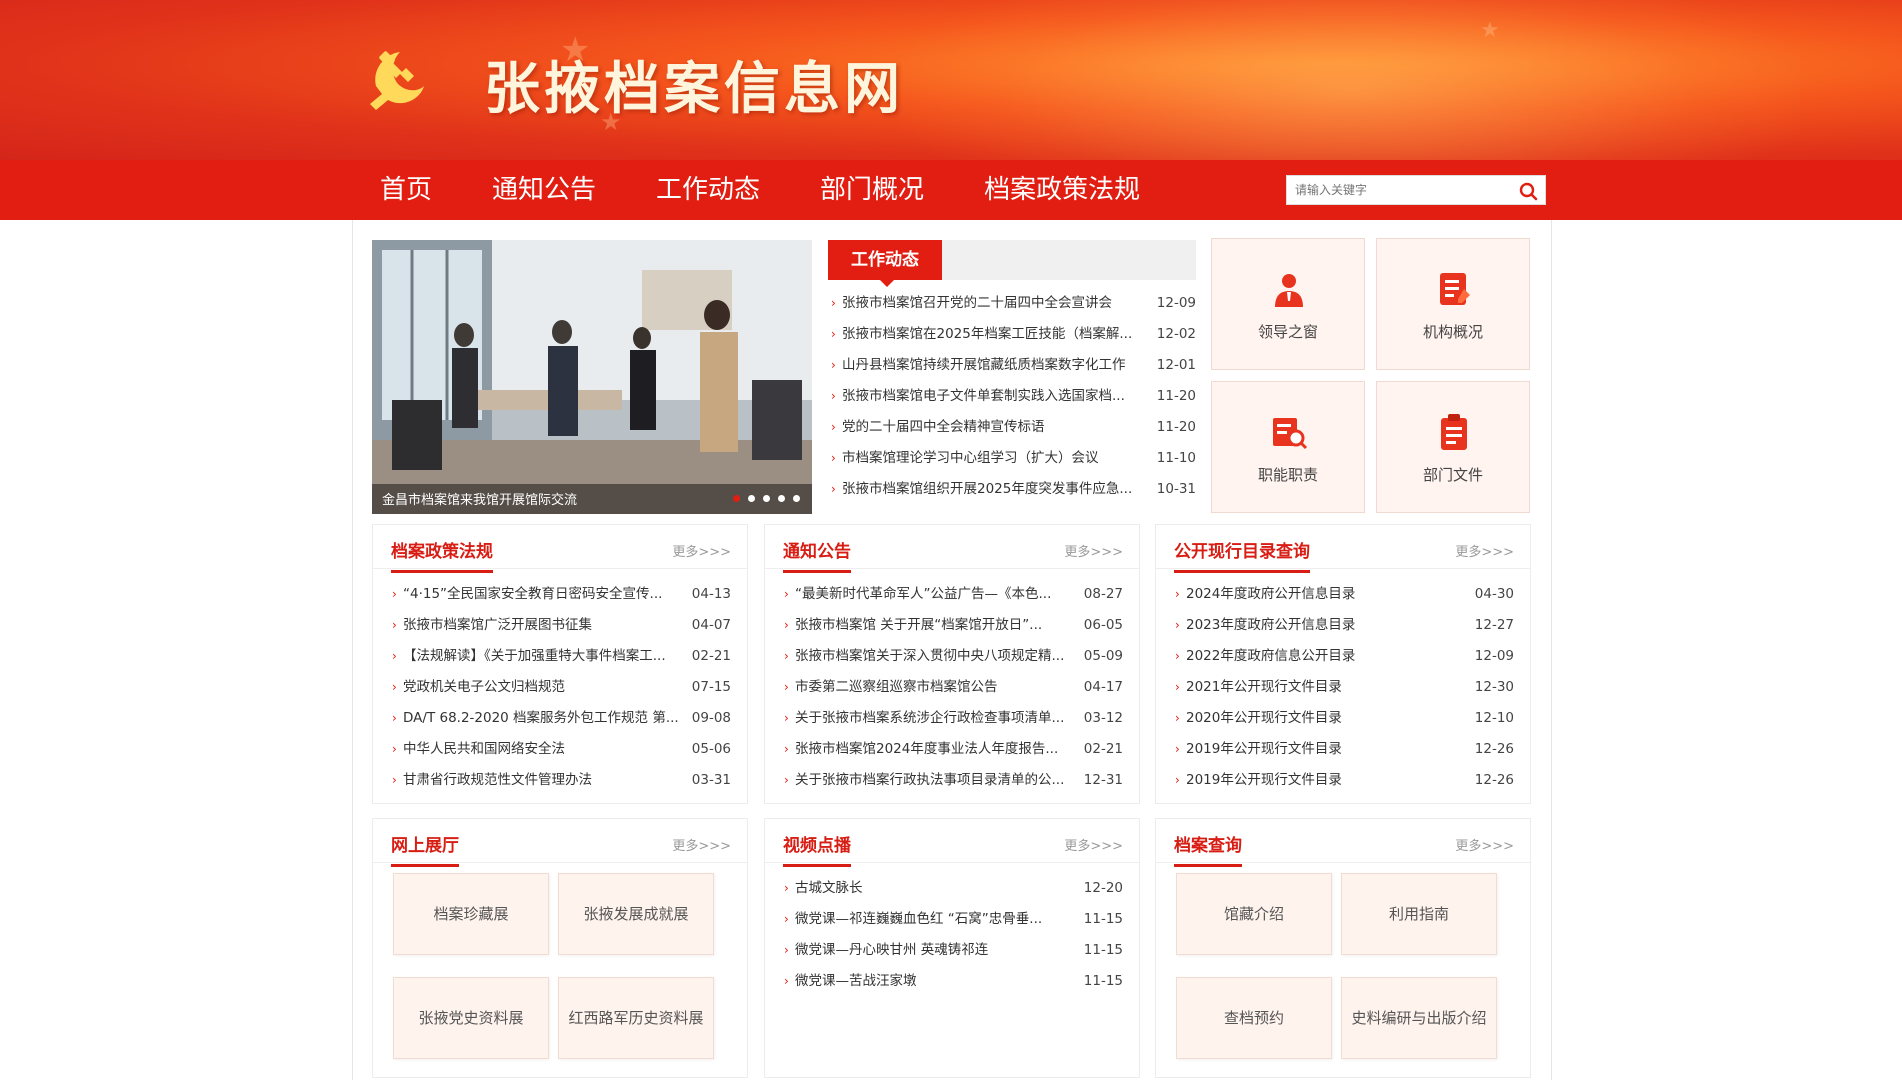  I want to click on list-item: › 2020年公开现行文件目录 12-10, so click(1344, 718).